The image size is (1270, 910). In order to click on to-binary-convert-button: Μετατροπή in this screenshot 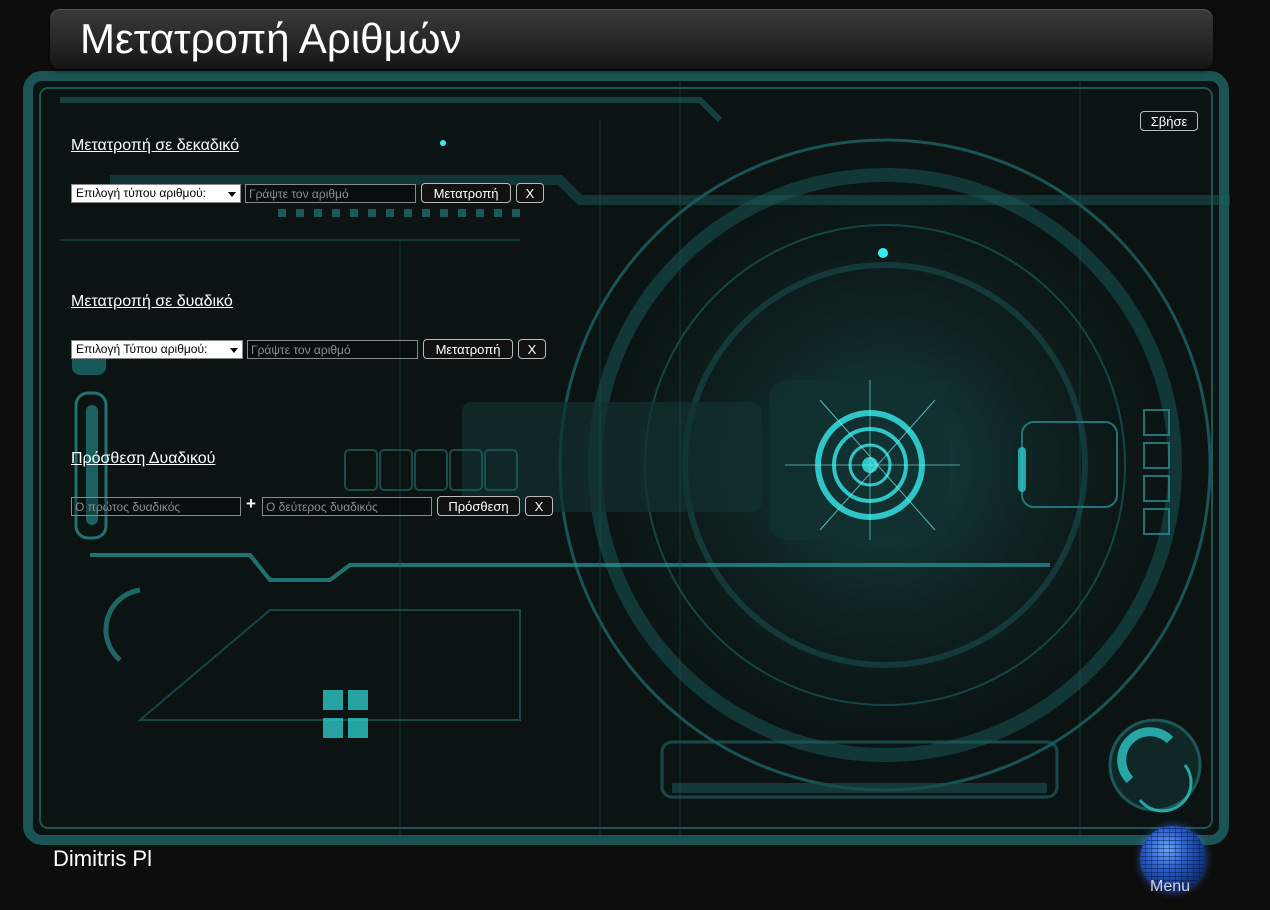, I will do `click(468, 349)`.